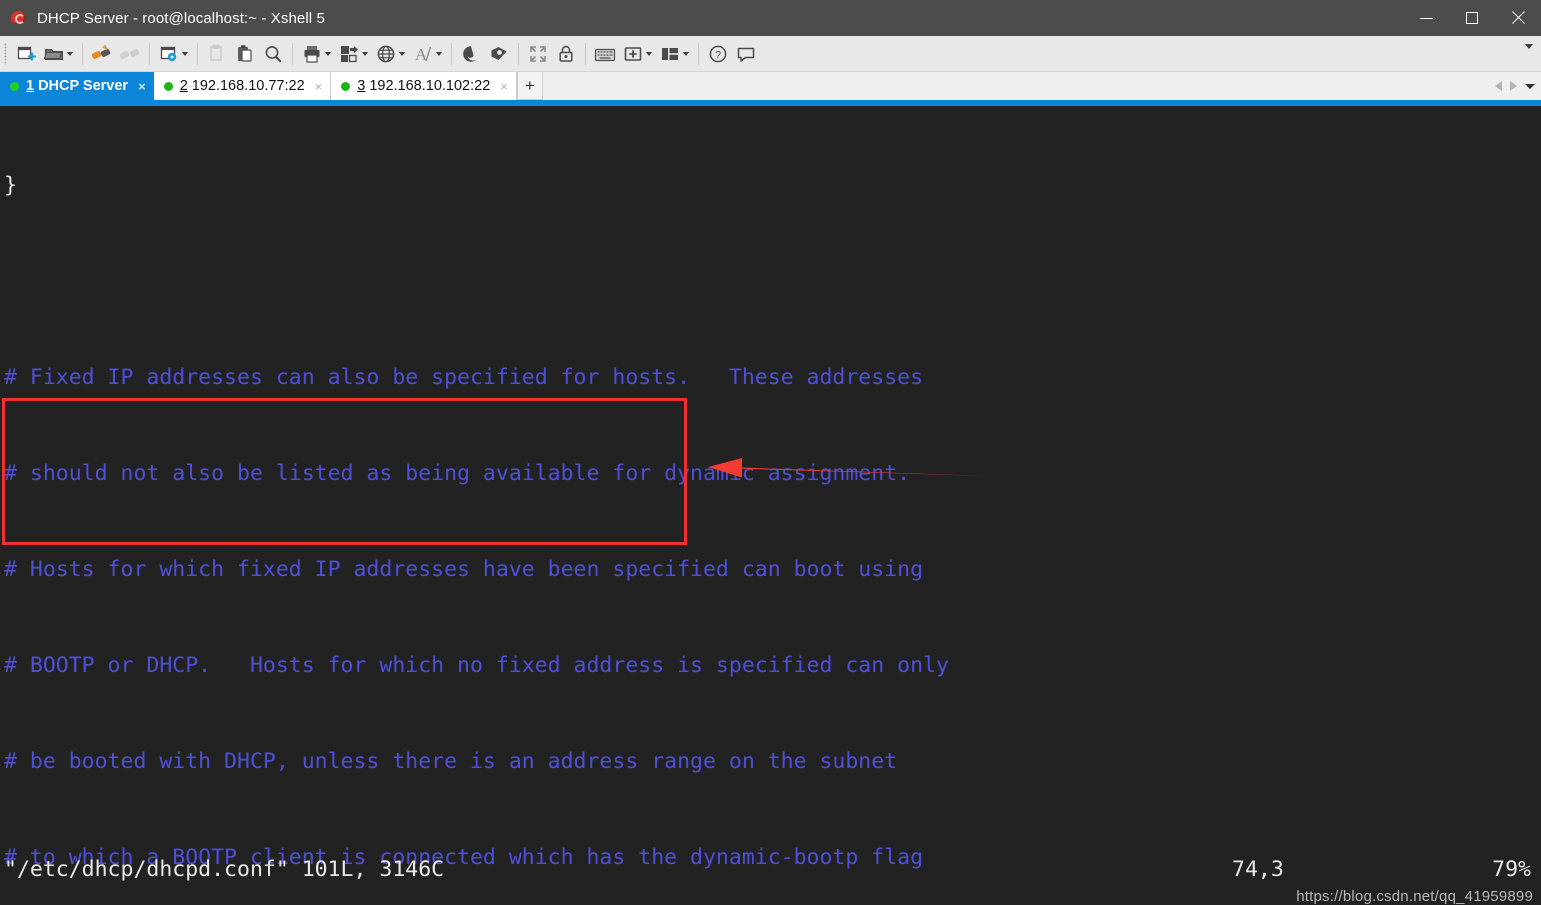 The height and width of the screenshot is (905, 1541). I want to click on lock-button, so click(566, 54).